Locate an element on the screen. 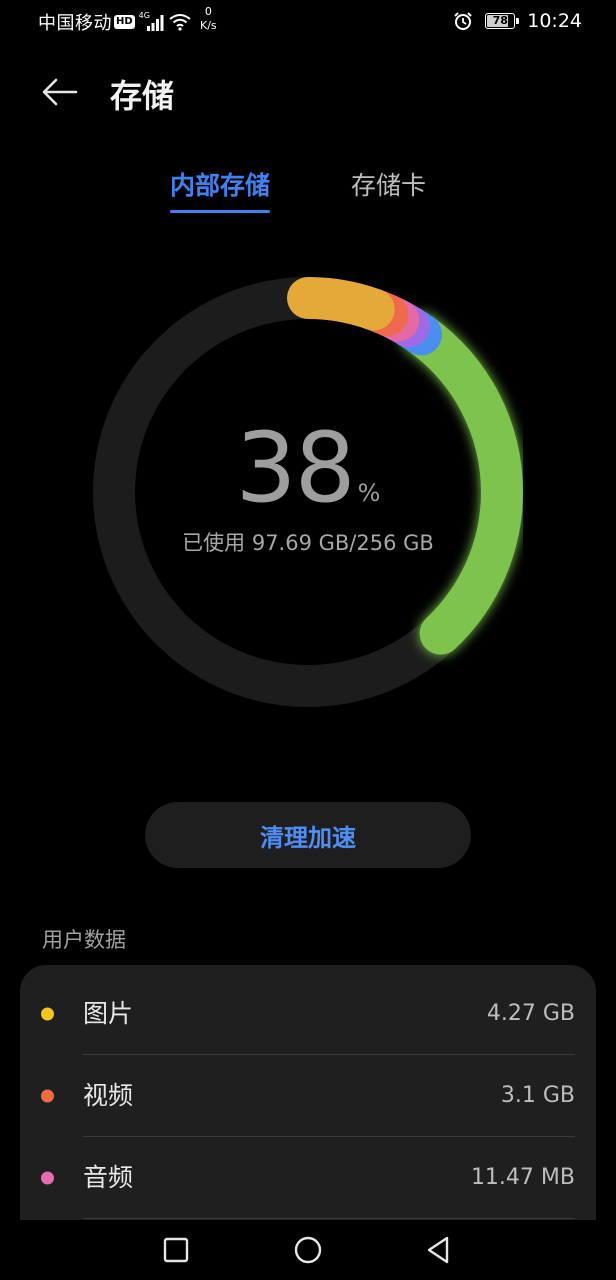  percent-value: 38 is located at coordinates (295, 468).